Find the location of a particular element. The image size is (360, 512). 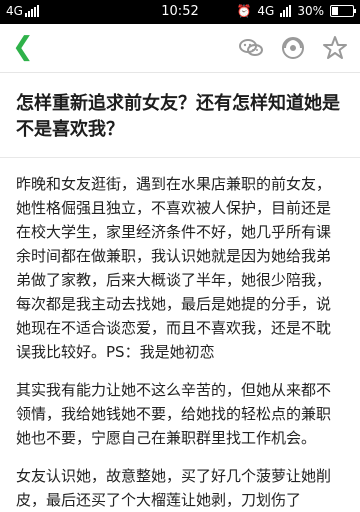

right-network-label: 4G is located at coordinates (266, 11).